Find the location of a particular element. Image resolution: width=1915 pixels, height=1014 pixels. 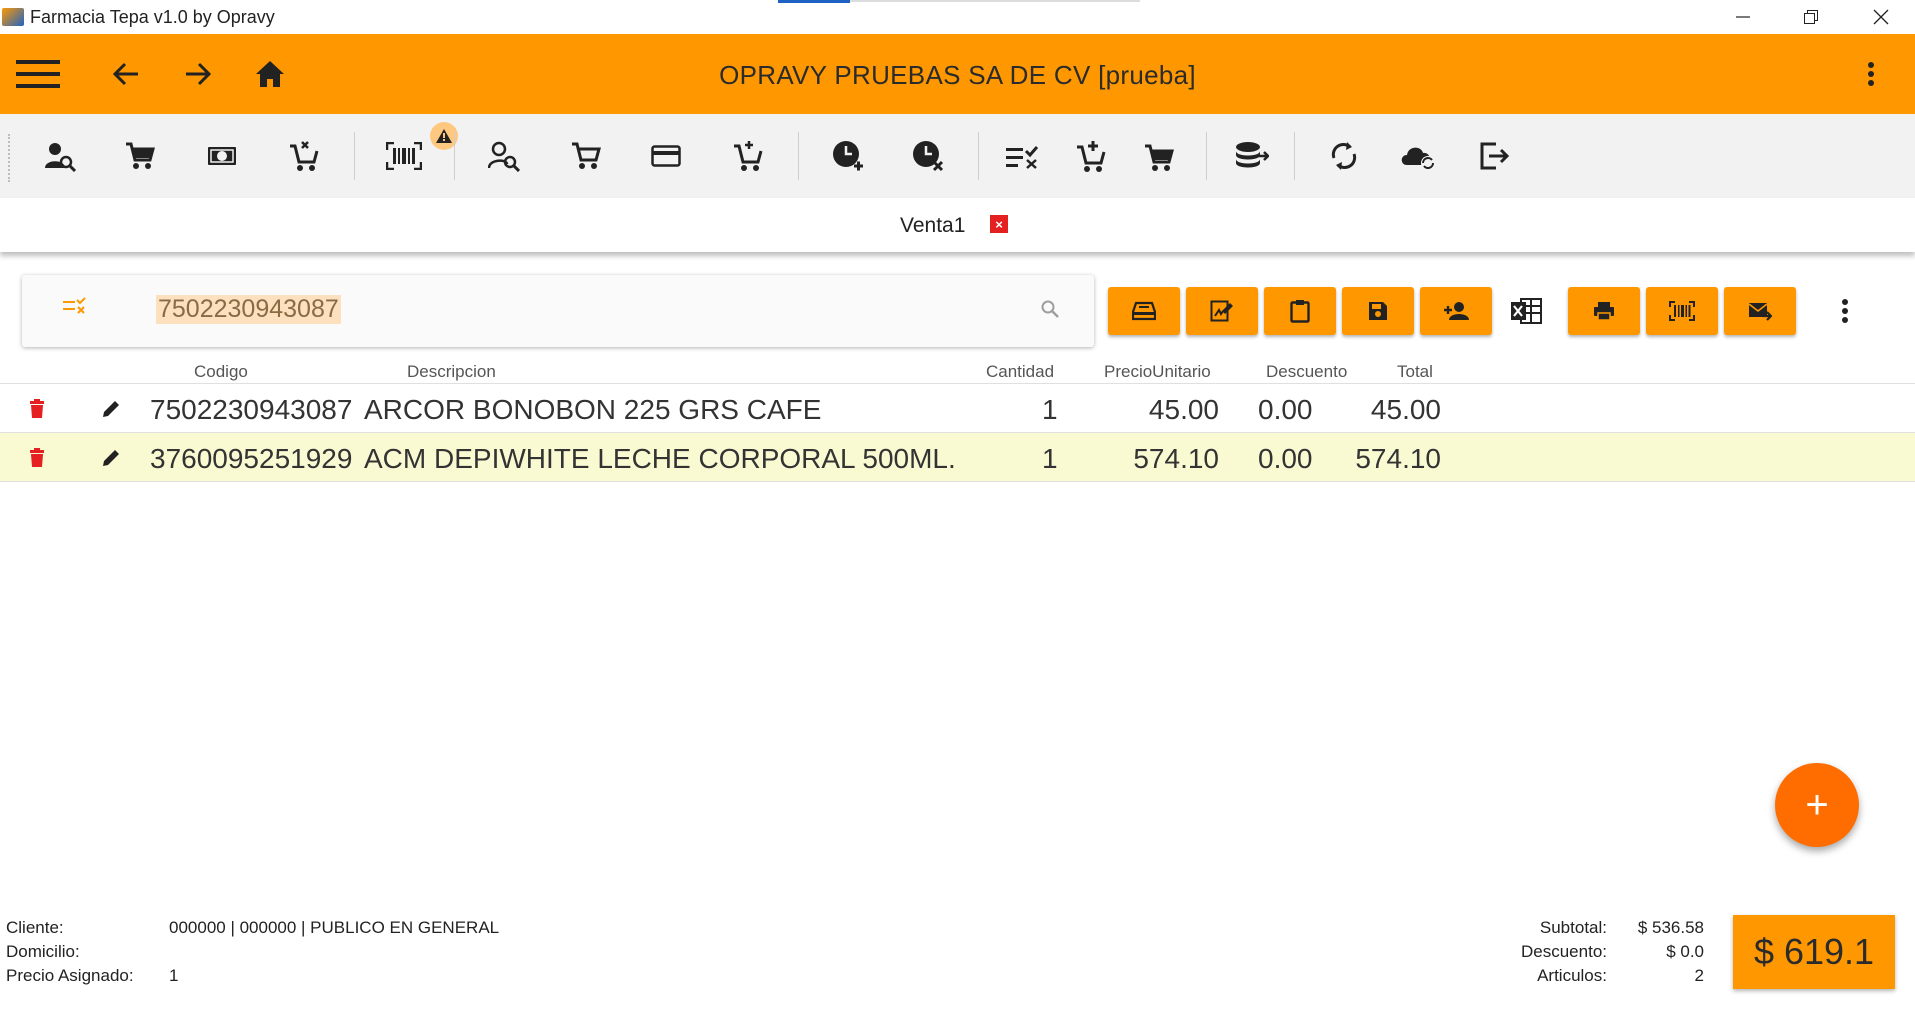

pencil-icon is located at coordinates (111, 409).